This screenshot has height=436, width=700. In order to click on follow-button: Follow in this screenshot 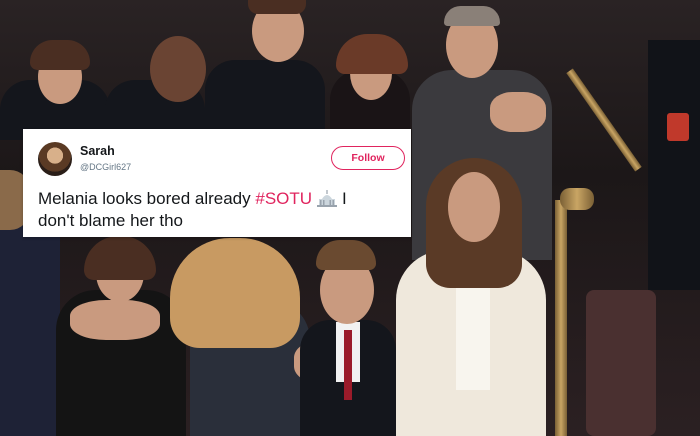, I will do `click(368, 158)`.